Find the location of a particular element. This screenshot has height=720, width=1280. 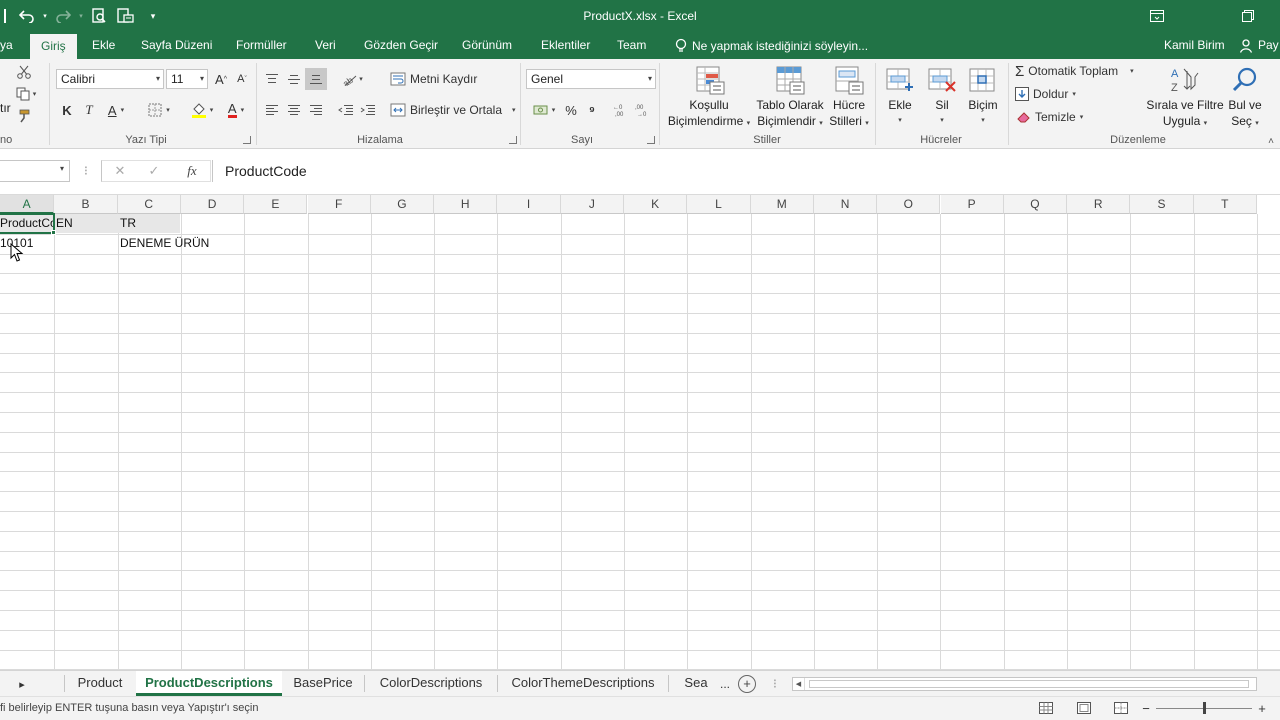

column-header-i: I is located at coordinates (529, 204).